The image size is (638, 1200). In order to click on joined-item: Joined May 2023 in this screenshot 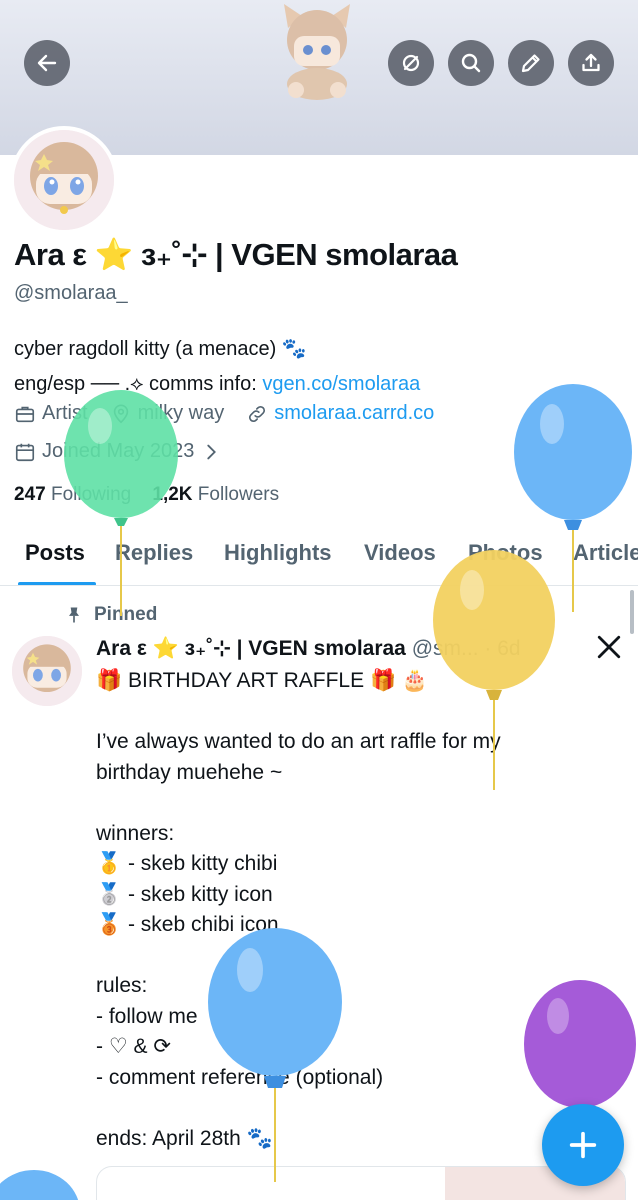, I will do `click(121, 451)`.